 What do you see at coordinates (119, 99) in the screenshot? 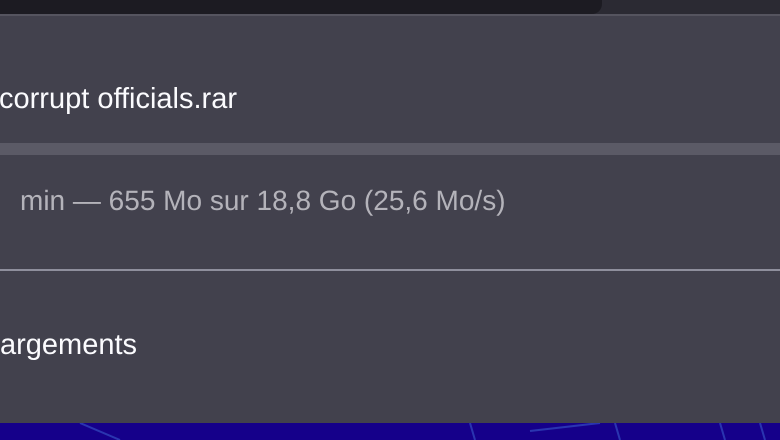
I see `file-name: corrupt officials.rar` at bounding box center [119, 99].